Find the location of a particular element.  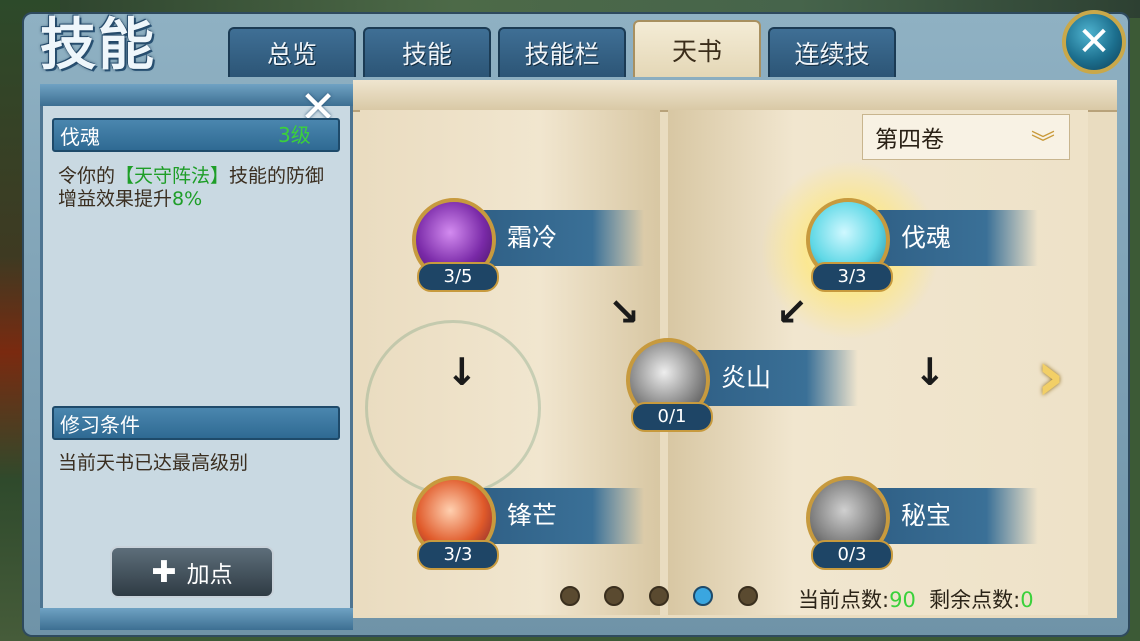

close-window-button: ✕ is located at coordinates (1094, 42).